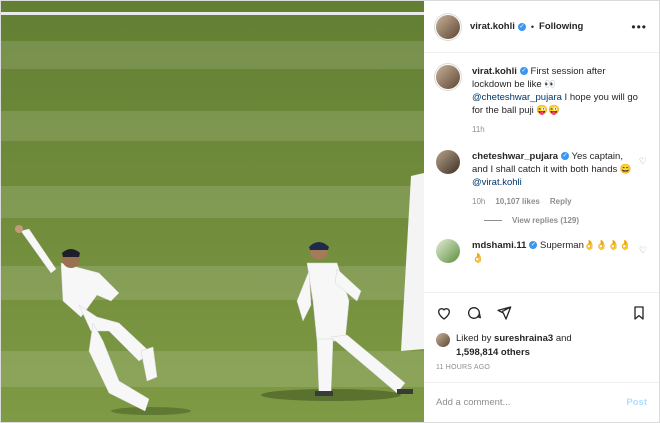 This screenshot has height=423, width=660. Describe the element at coordinates (504, 313) in the screenshot. I see `share-send-icon` at that location.